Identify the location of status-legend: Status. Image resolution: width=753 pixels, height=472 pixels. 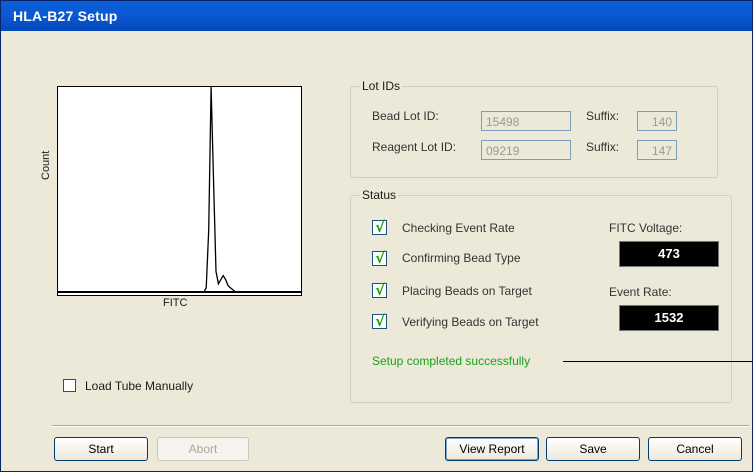
(379, 195).